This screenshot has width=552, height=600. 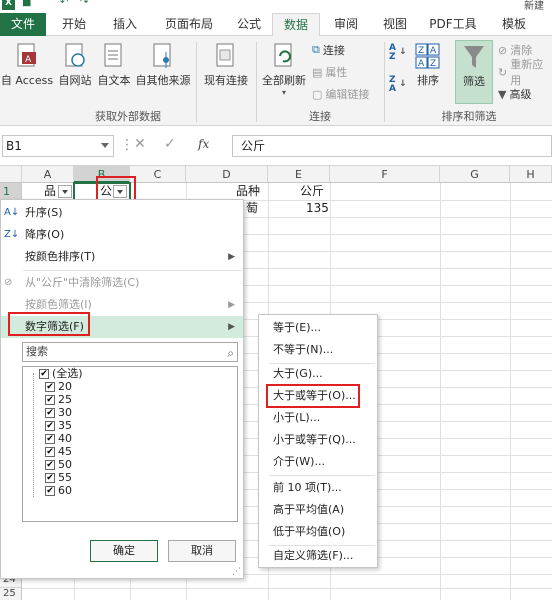 I want to click on search-input: 搜索 ⌕, so click(x=130, y=352).